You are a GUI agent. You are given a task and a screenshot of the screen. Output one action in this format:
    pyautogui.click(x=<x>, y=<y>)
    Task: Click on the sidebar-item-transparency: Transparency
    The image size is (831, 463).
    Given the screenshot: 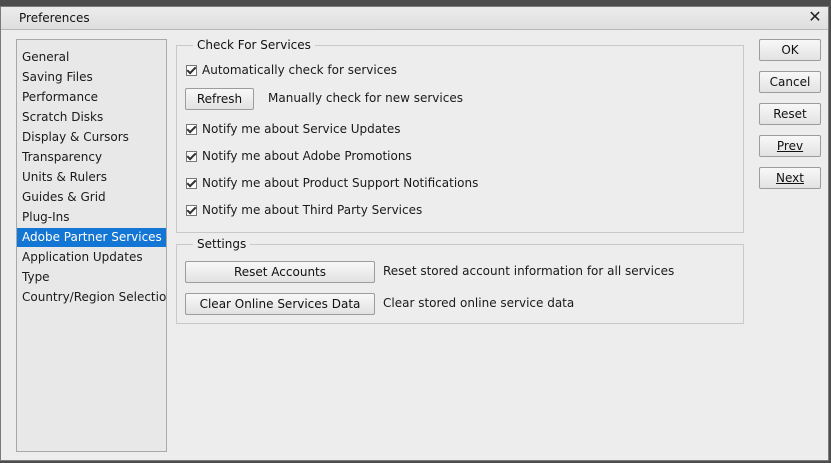 What is the action you would take?
    pyautogui.click(x=91, y=157)
    